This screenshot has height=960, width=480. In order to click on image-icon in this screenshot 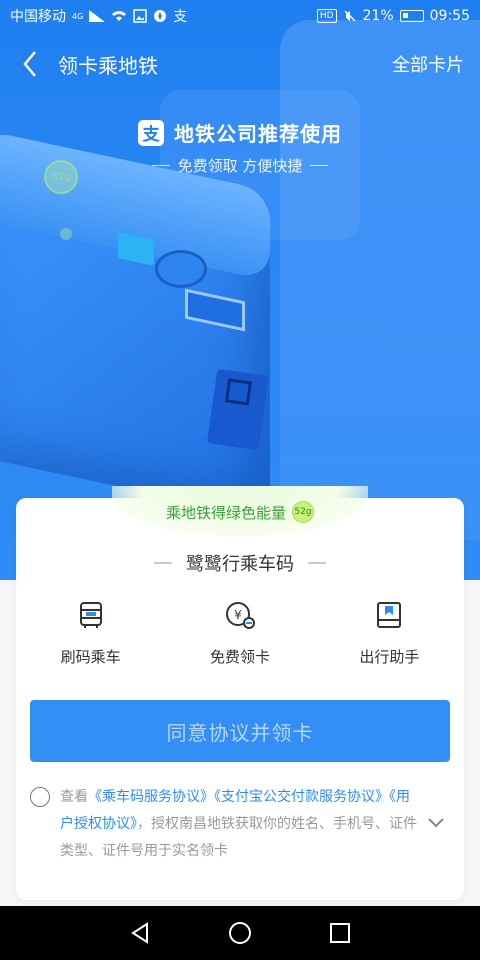, I will do `click(140, 16)`.